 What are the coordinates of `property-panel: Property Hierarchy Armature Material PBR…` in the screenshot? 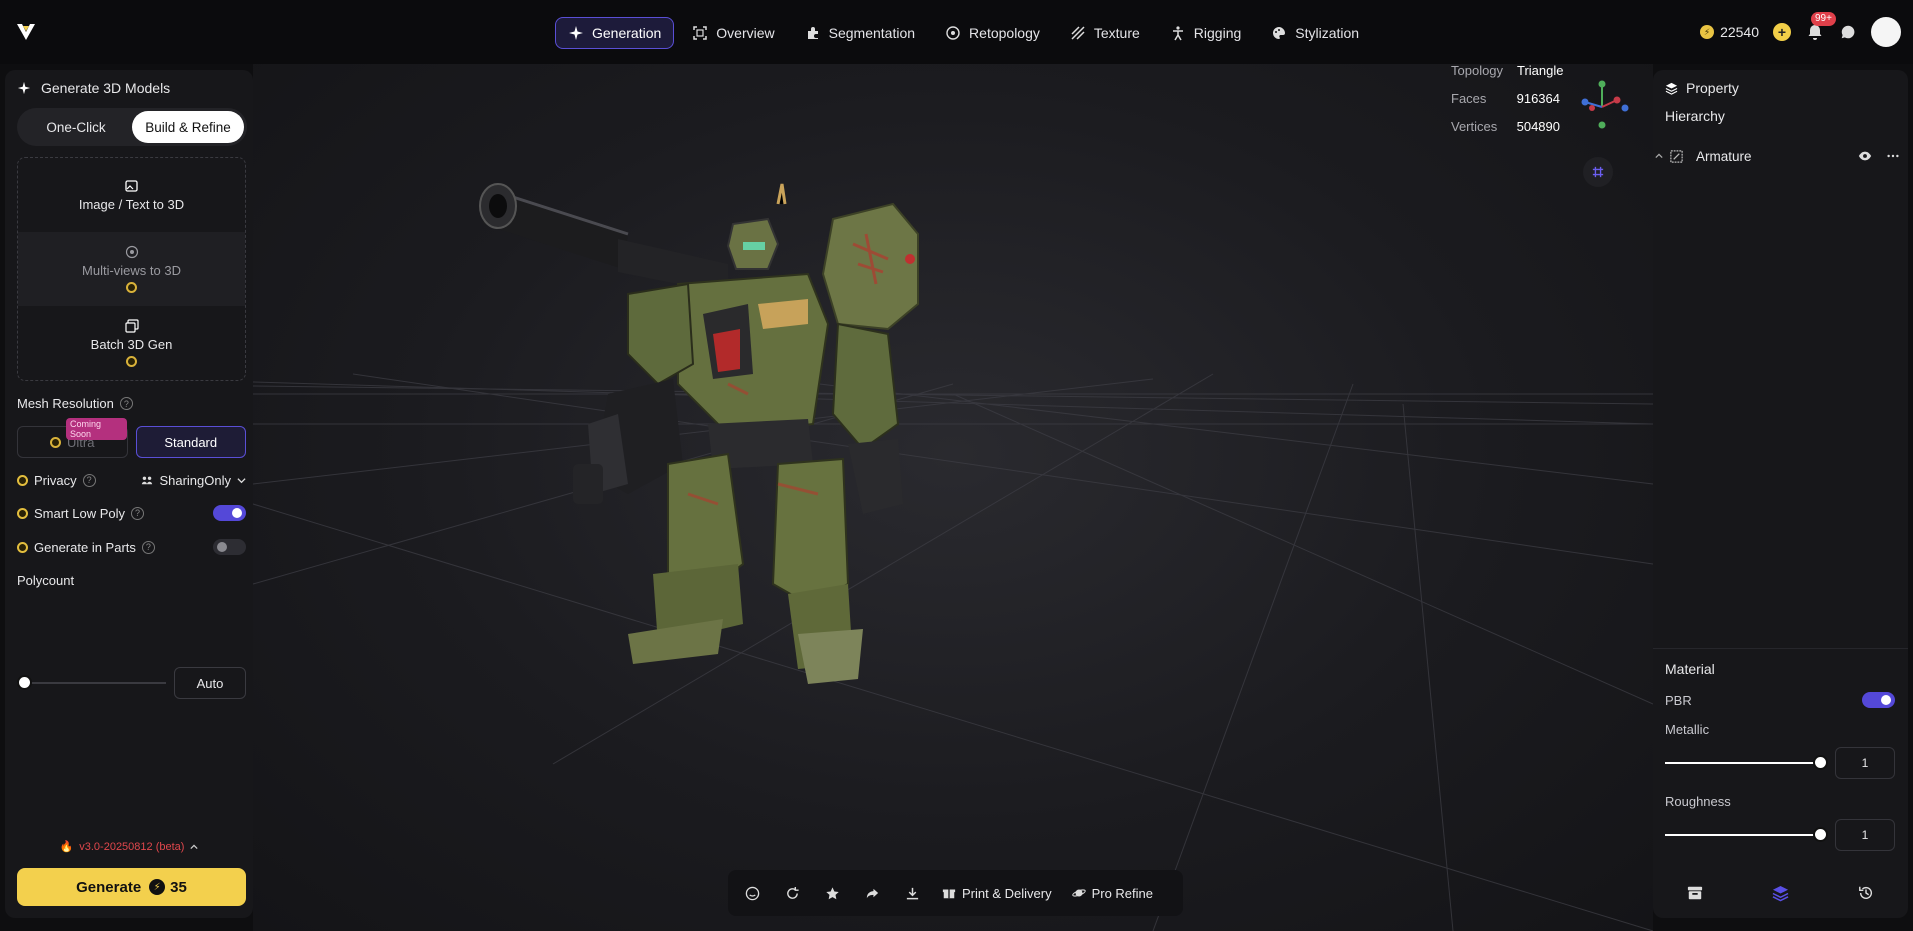 It's located at (1780, 494).